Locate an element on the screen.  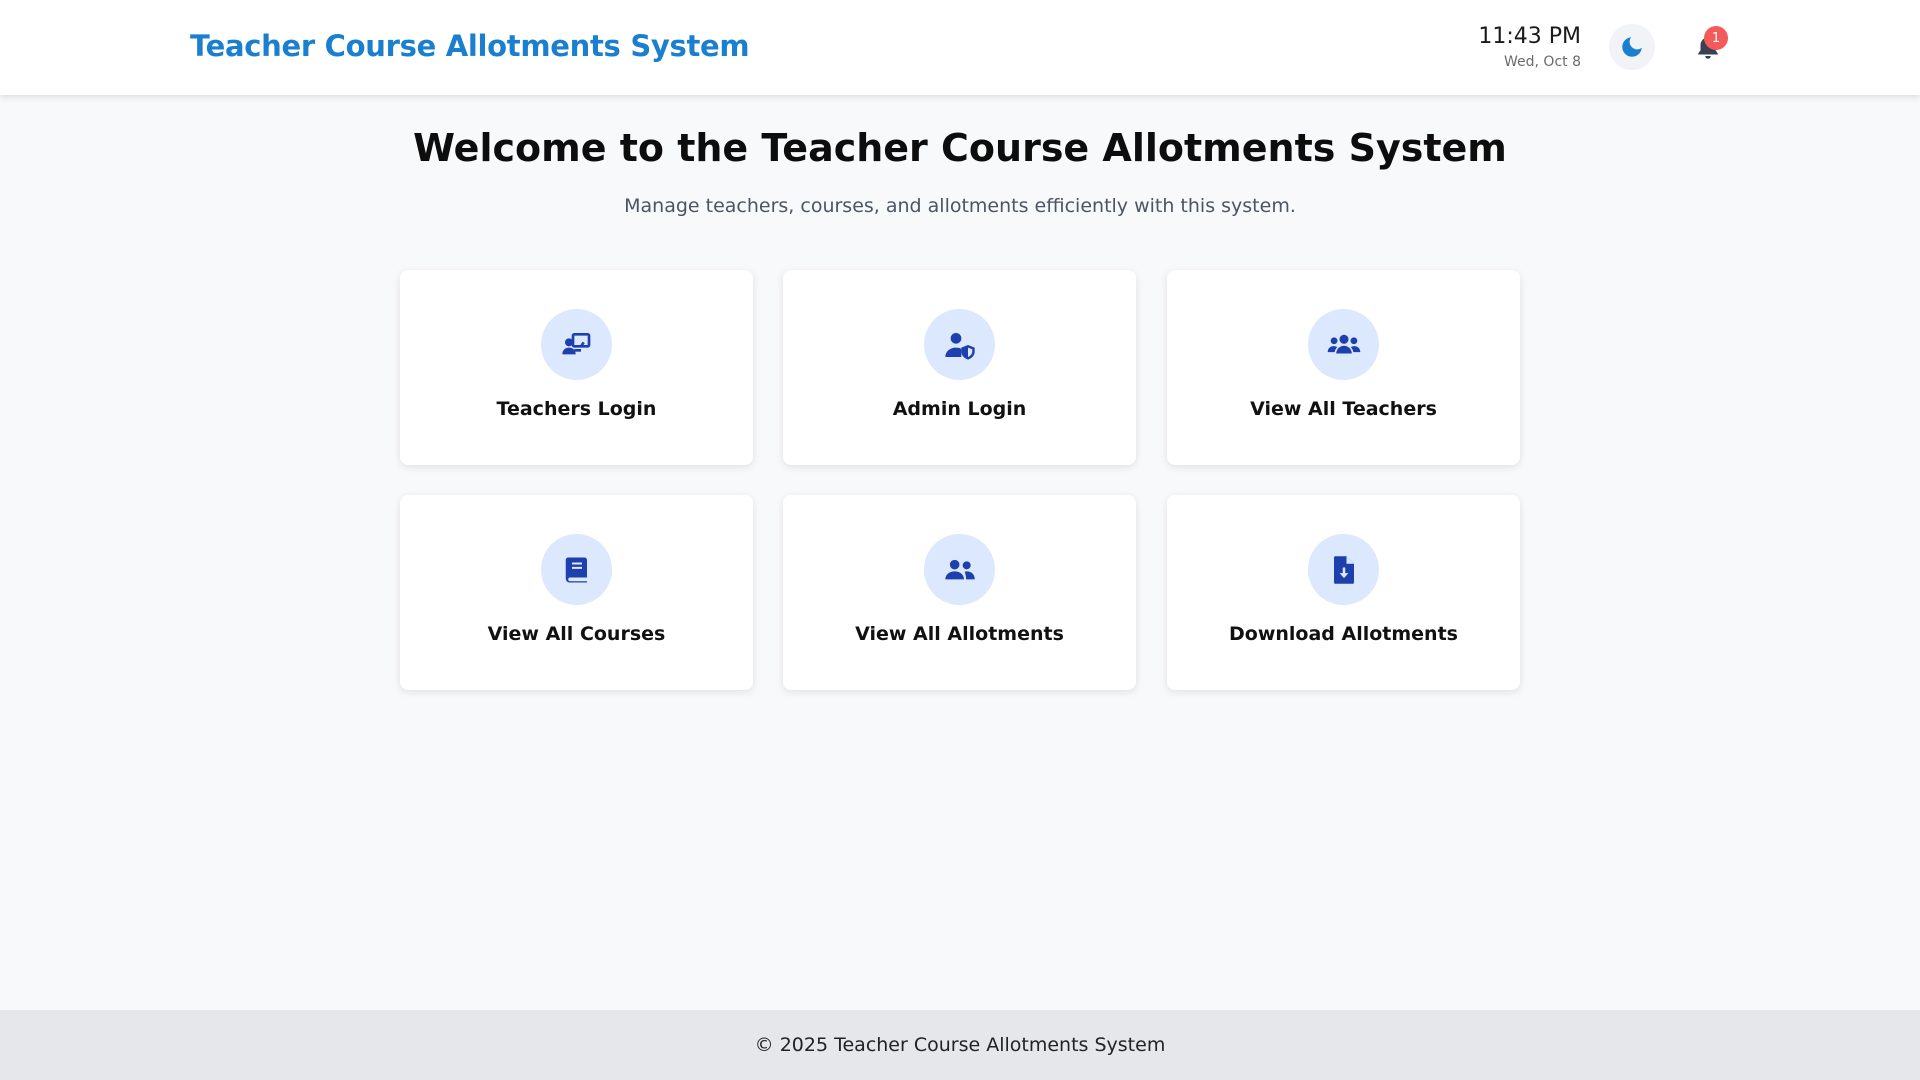
user-group-icon is located at coordinates (959, 569).